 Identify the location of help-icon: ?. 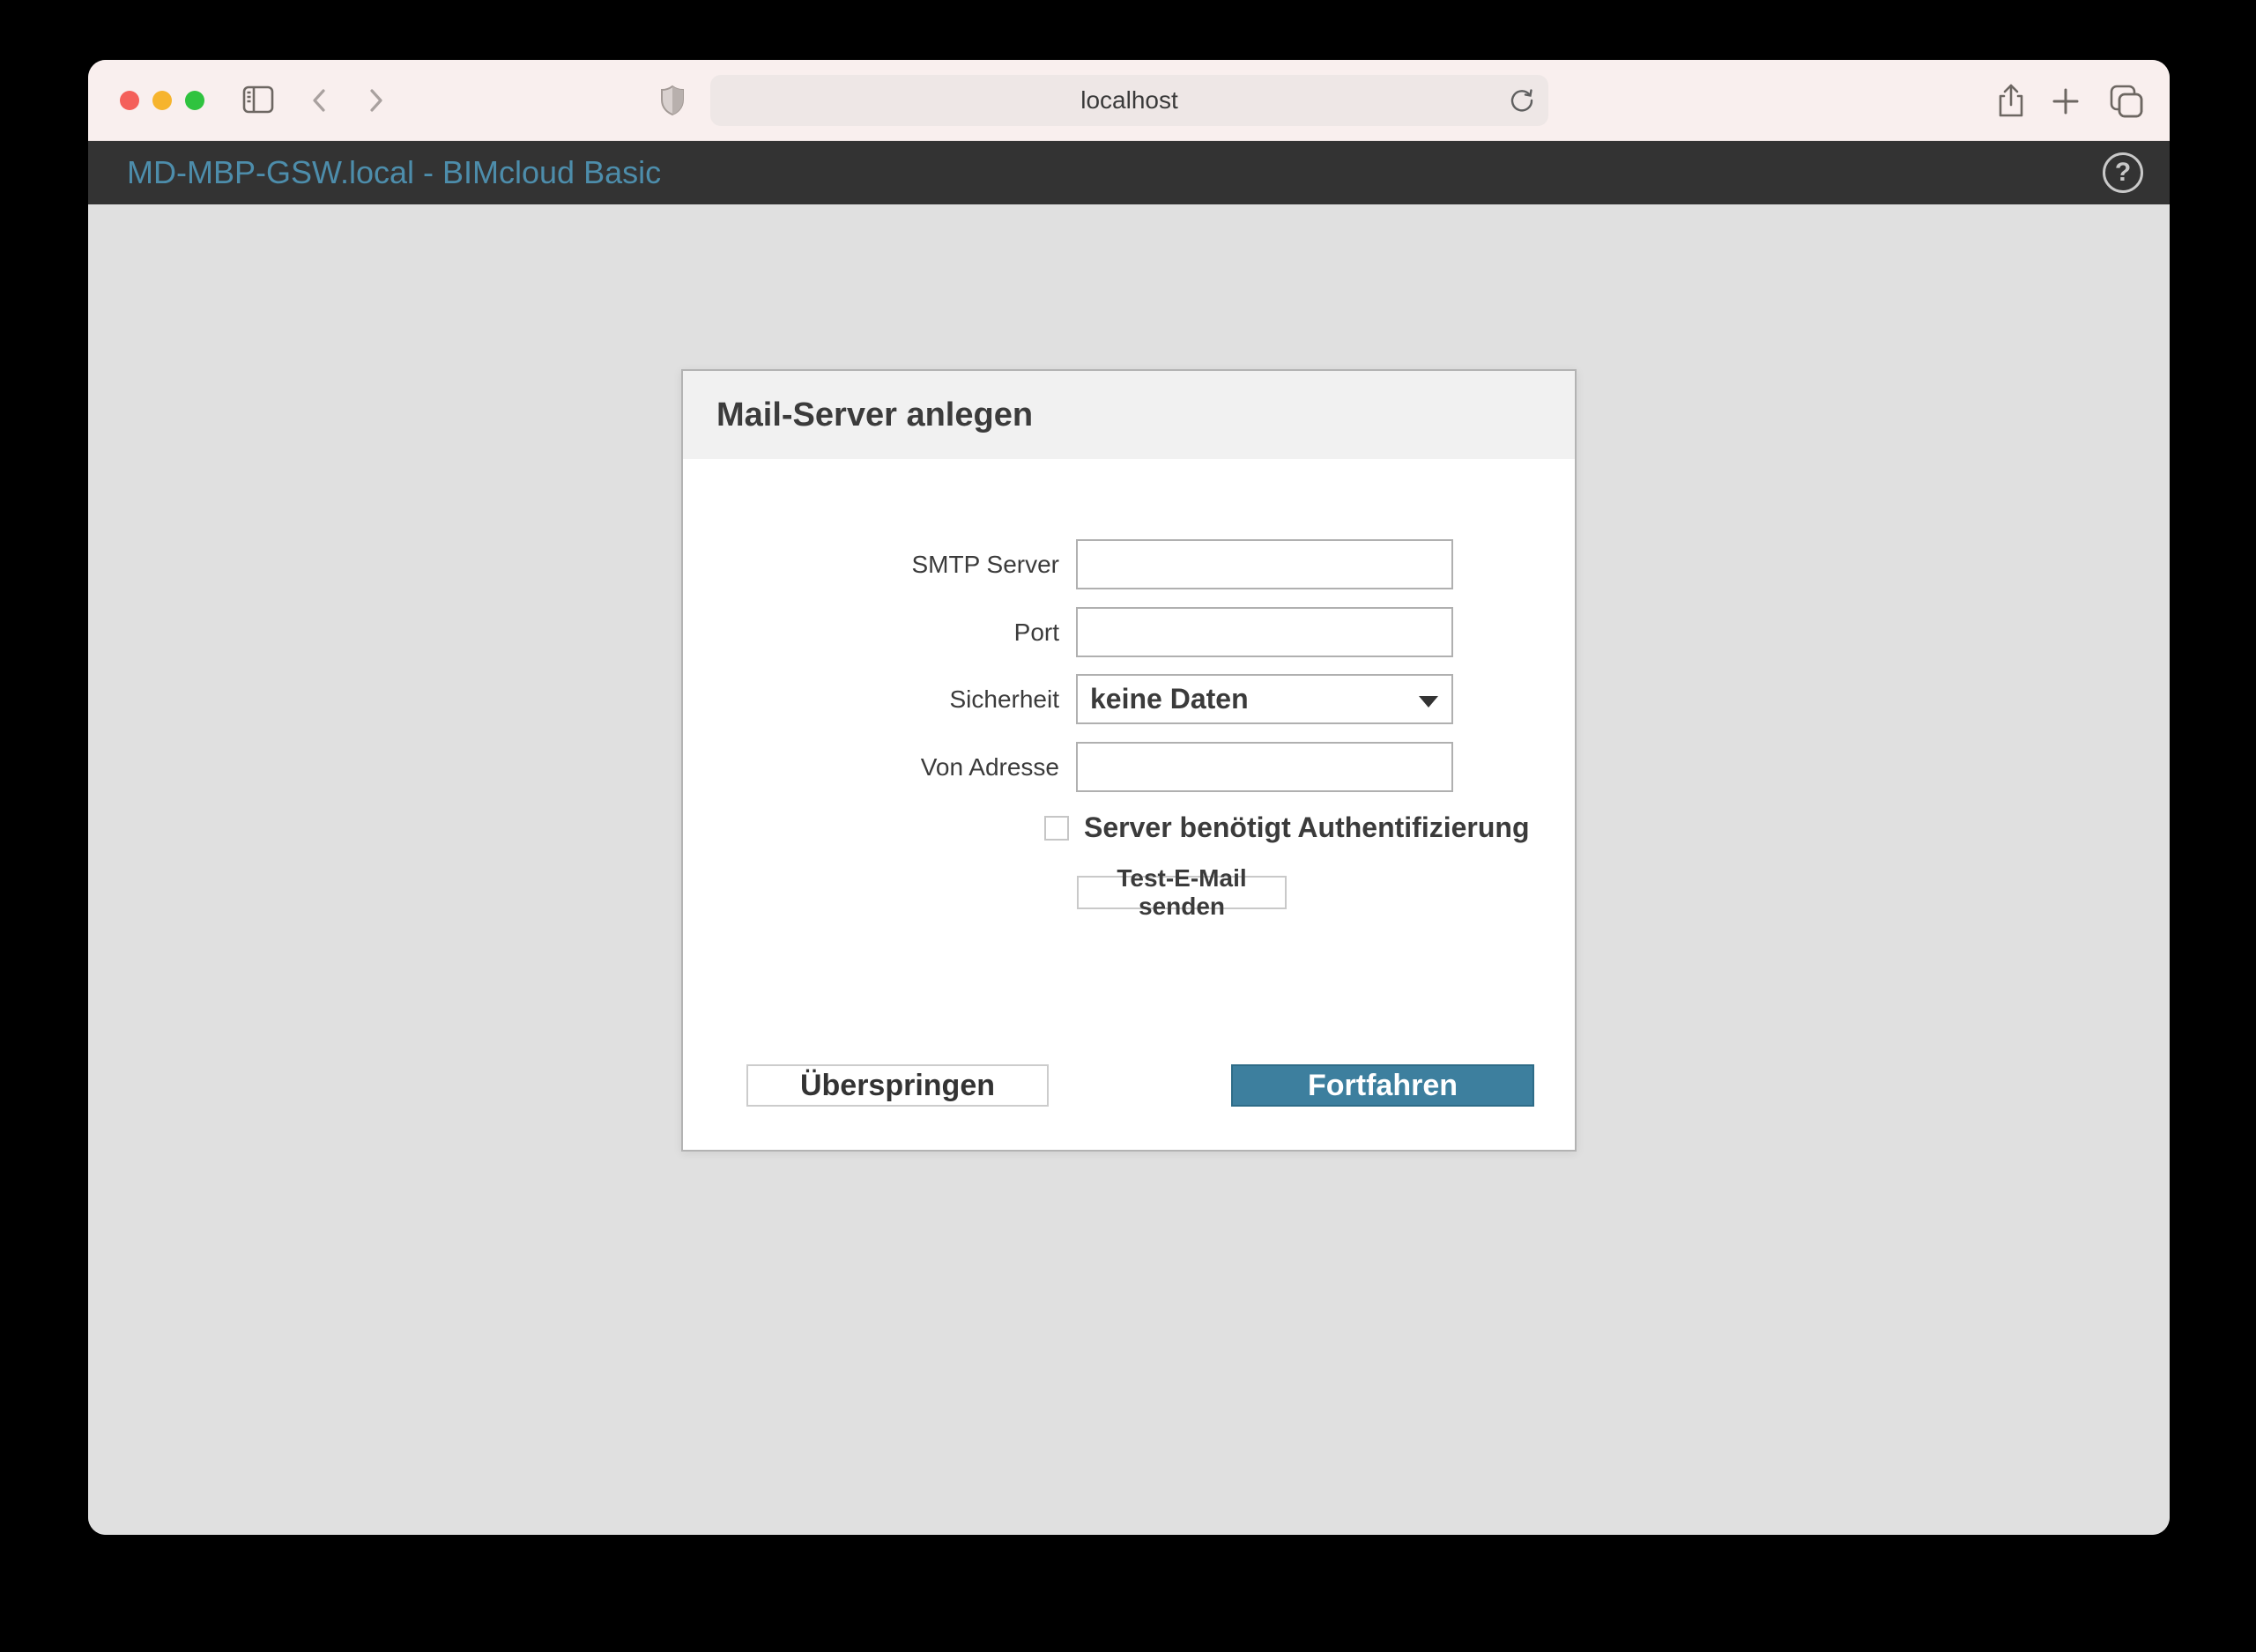
(2123, 172).